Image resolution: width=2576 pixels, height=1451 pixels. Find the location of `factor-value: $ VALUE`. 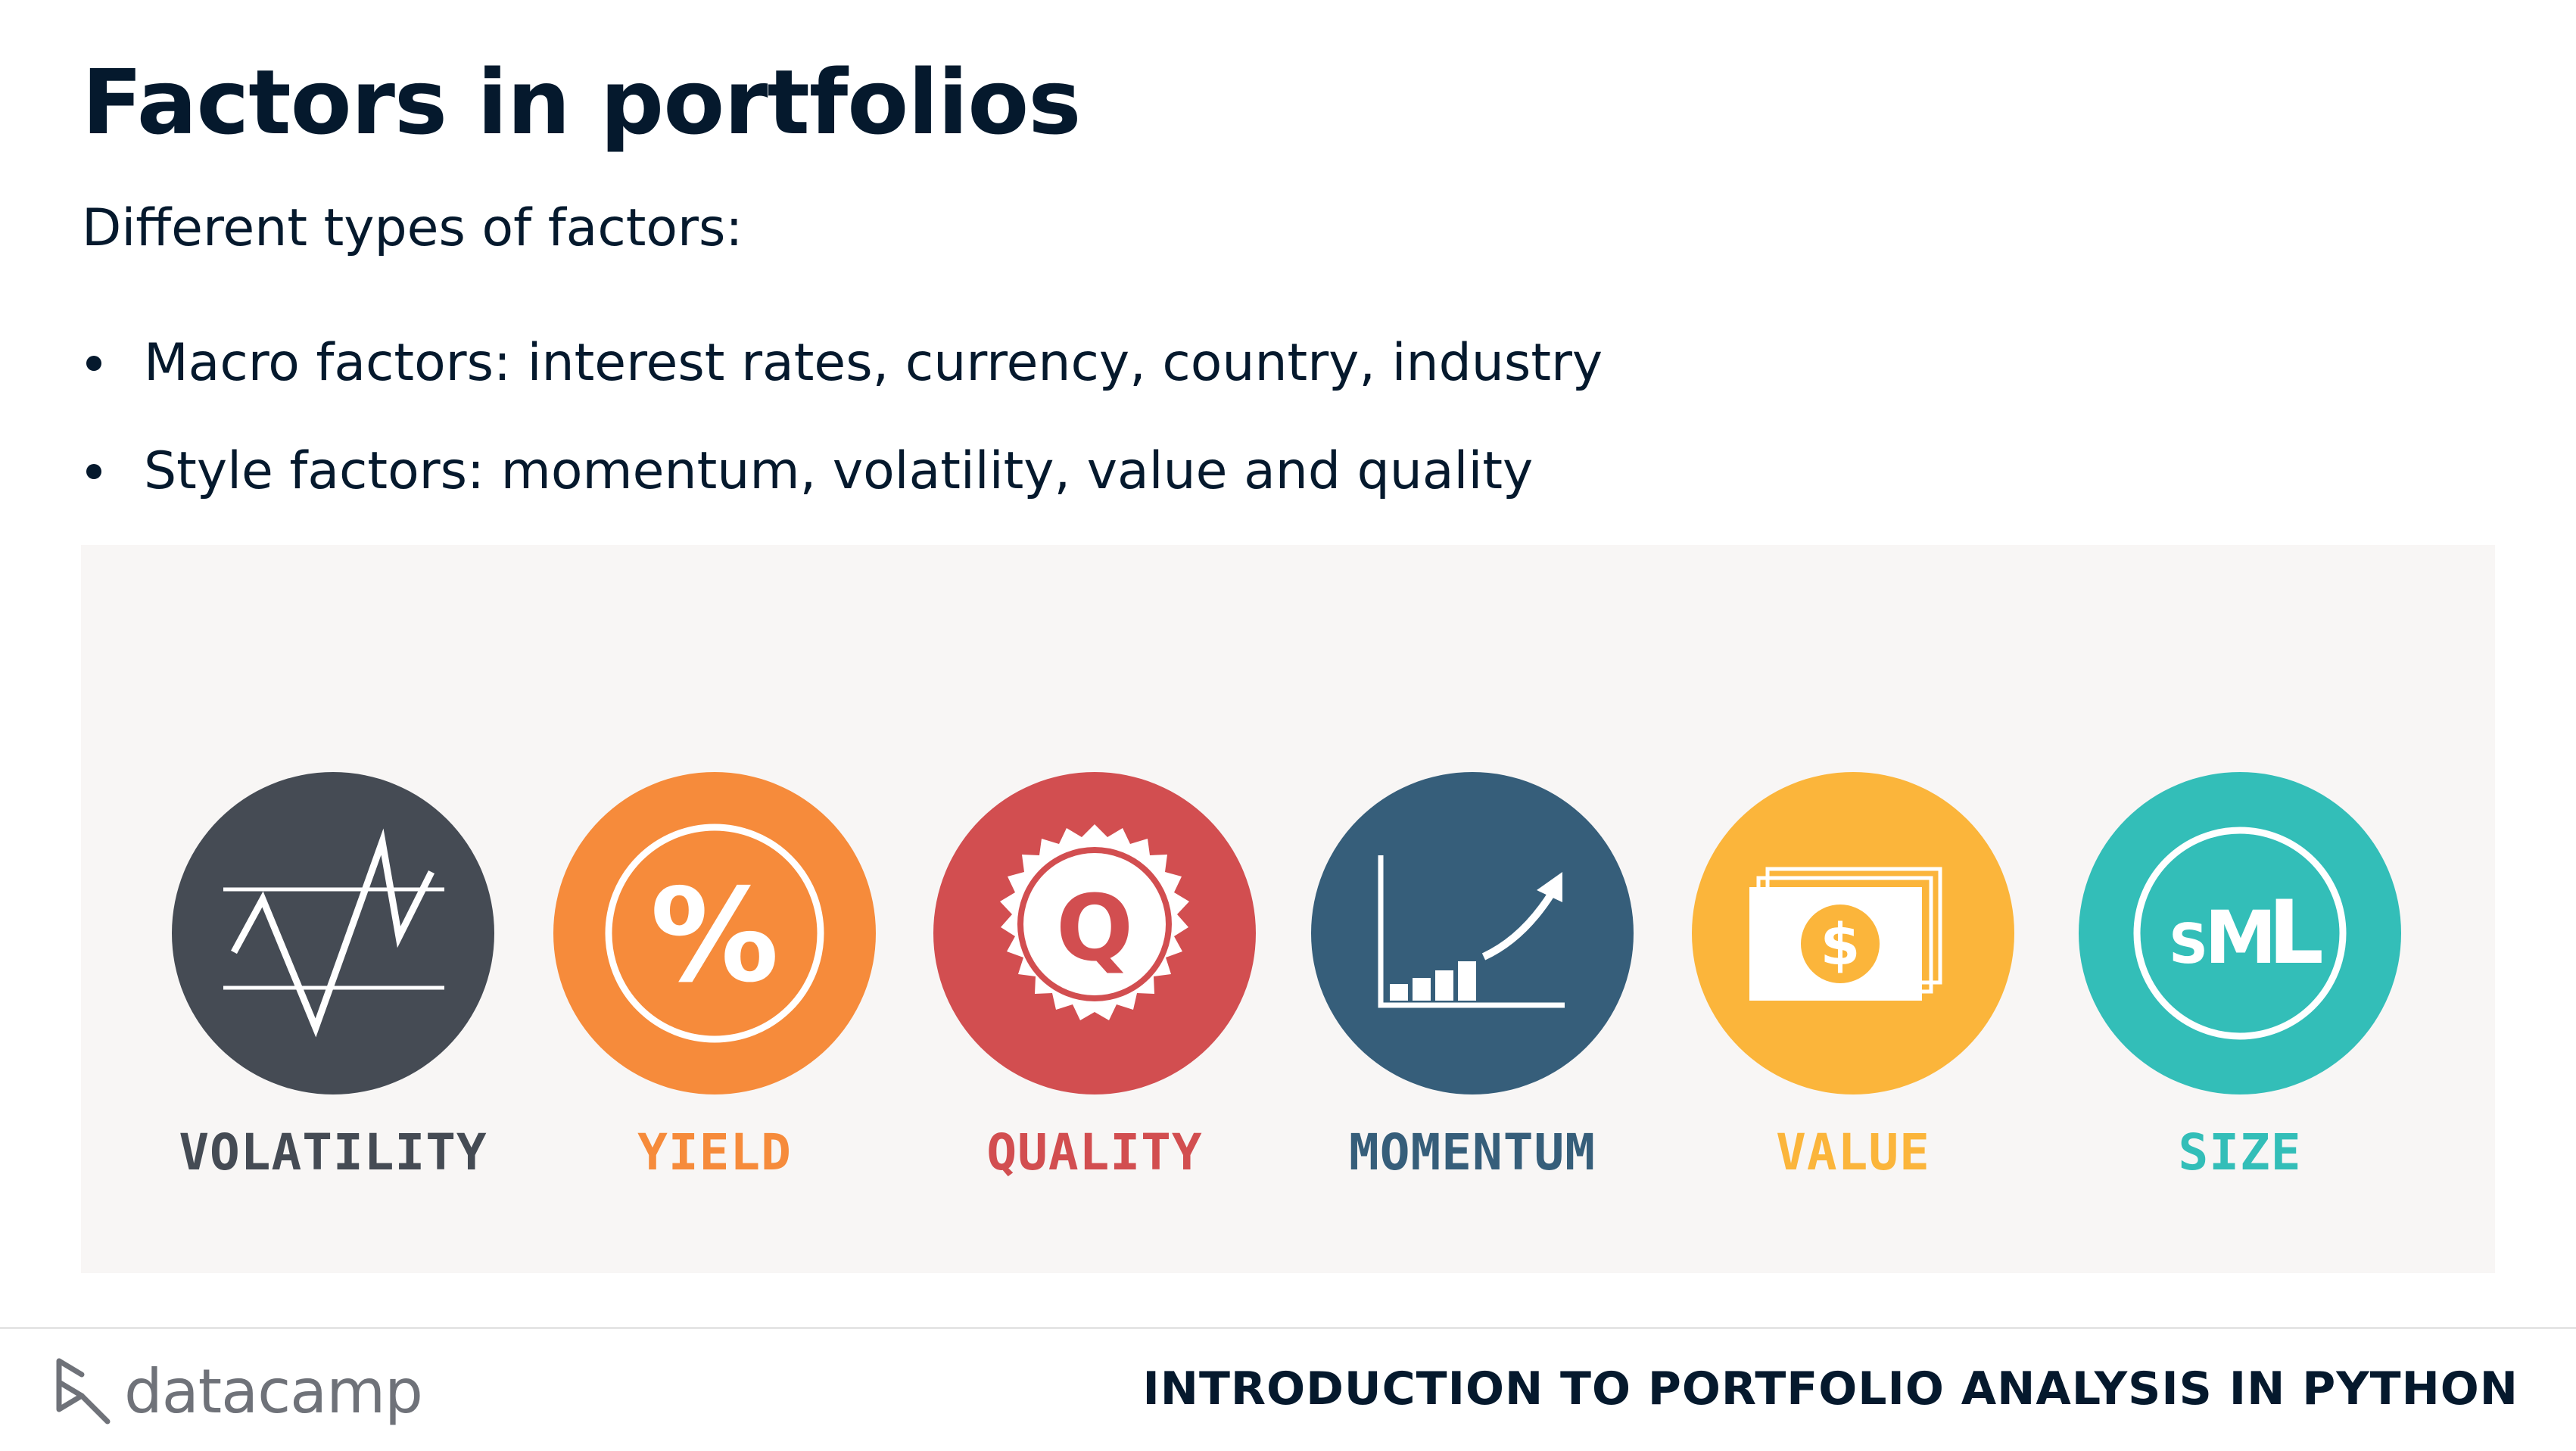

factor-value: $ VALUE is located at coordinates (1853, 977).